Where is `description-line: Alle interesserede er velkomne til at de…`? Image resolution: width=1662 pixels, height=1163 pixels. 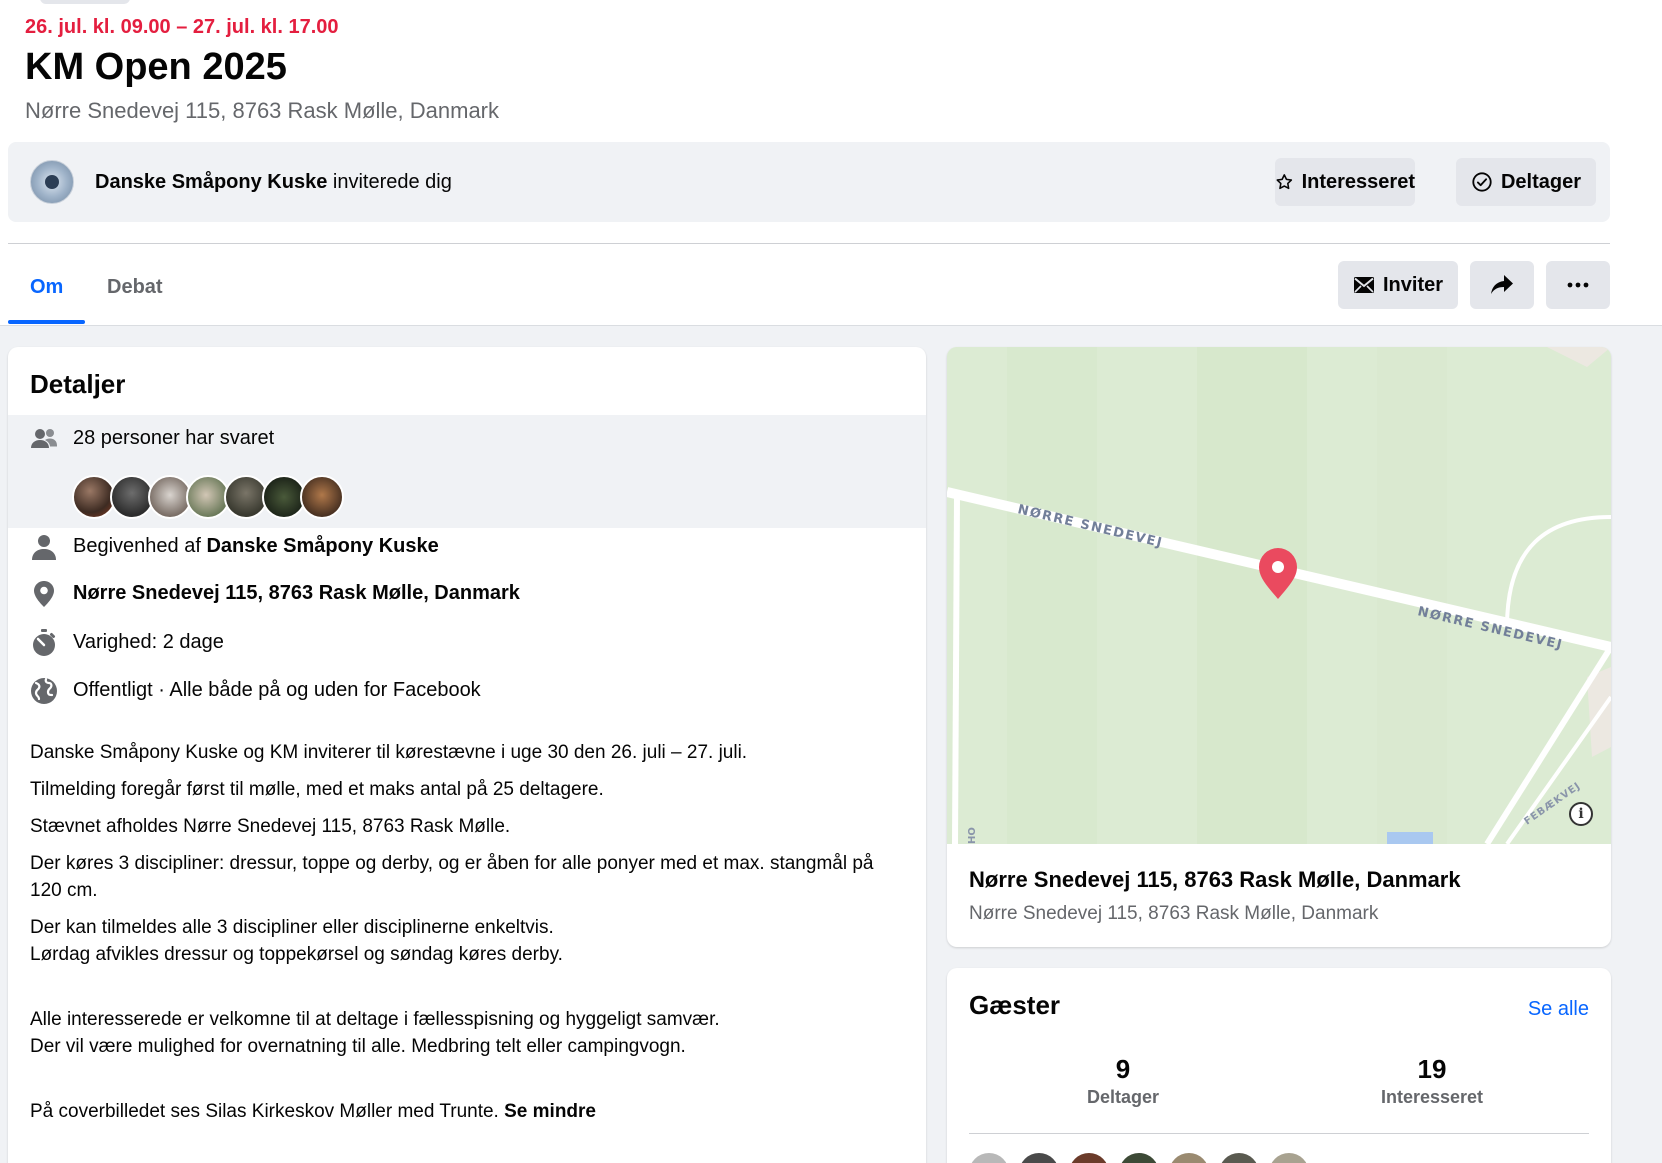
description-line: Alle interesserede er velkomne til at de… is located at coordinates (375, 1019).